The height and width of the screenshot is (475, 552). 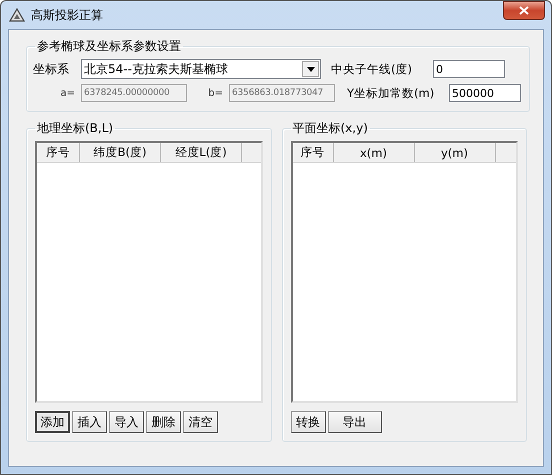 What do you see at coordinates (17, 15) in the screenshot?
I see `triangle-icon` at bounding box center [17, 15].